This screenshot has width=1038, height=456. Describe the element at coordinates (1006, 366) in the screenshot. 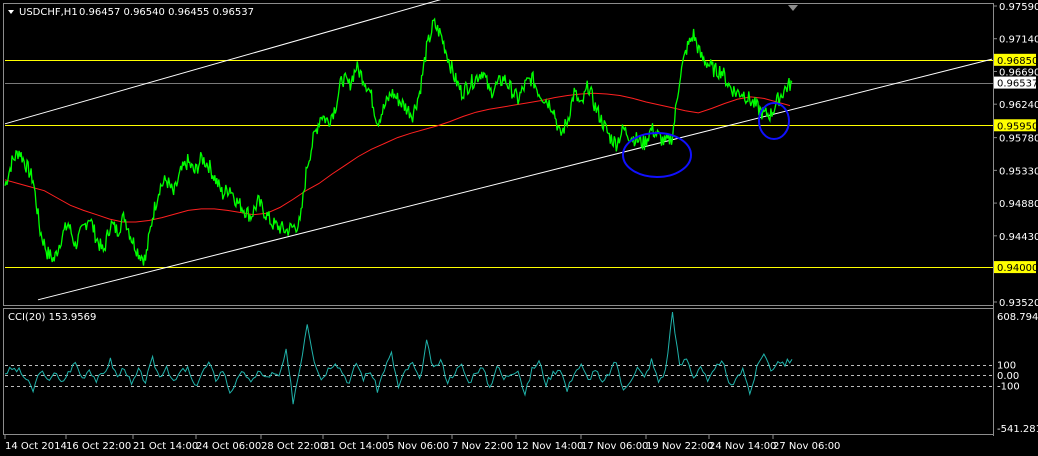

I see `cci-scale-label: 100` at that location.